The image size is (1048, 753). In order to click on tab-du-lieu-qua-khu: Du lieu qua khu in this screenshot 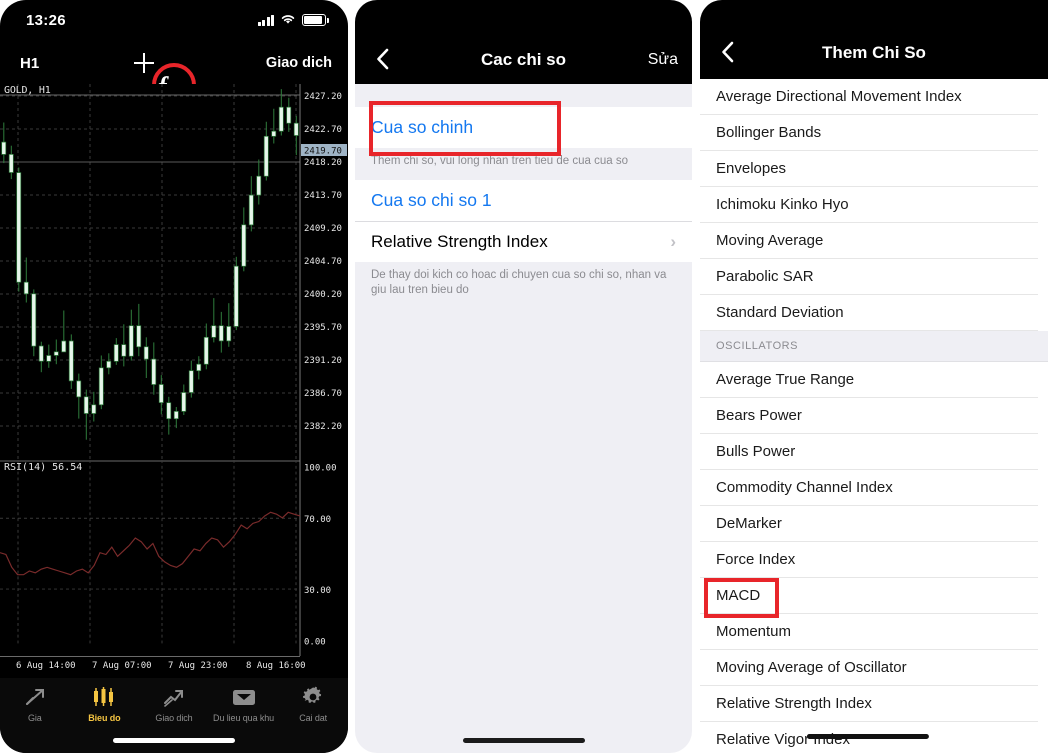, I will do `click(244, 704)`.